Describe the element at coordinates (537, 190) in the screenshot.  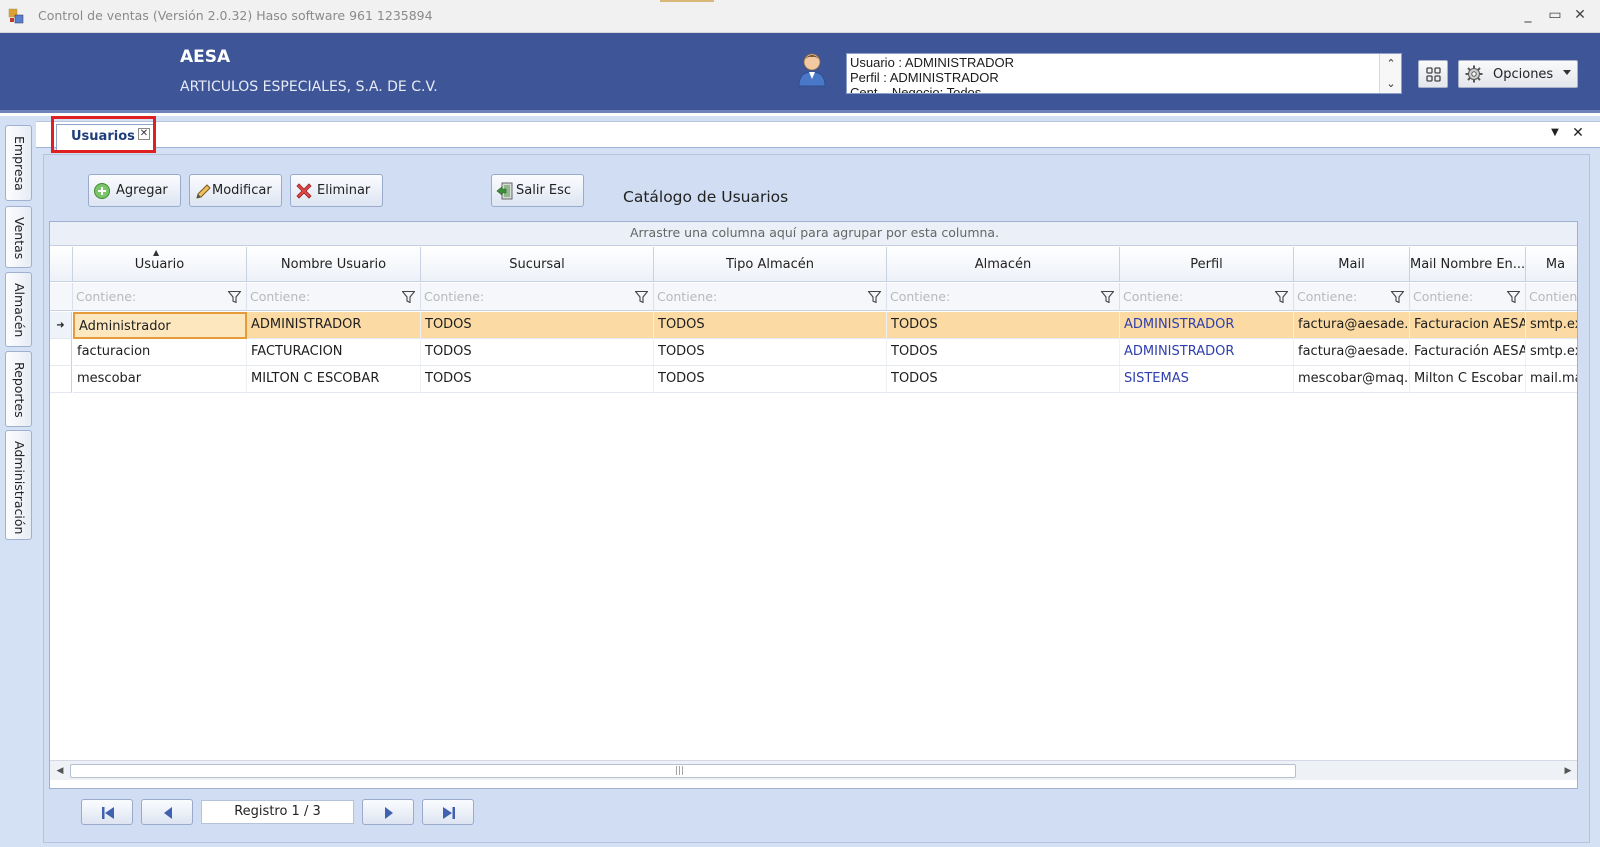
I see `salir-button: Salir Esc` at that location.